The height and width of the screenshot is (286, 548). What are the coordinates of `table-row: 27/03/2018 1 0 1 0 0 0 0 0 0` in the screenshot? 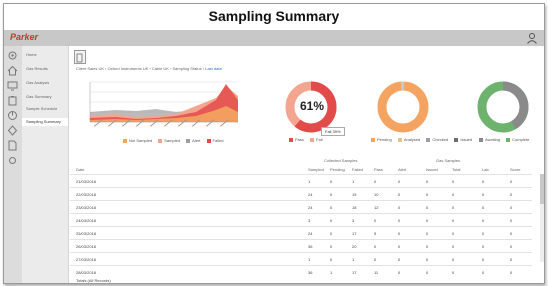 It's located at (301, 259).